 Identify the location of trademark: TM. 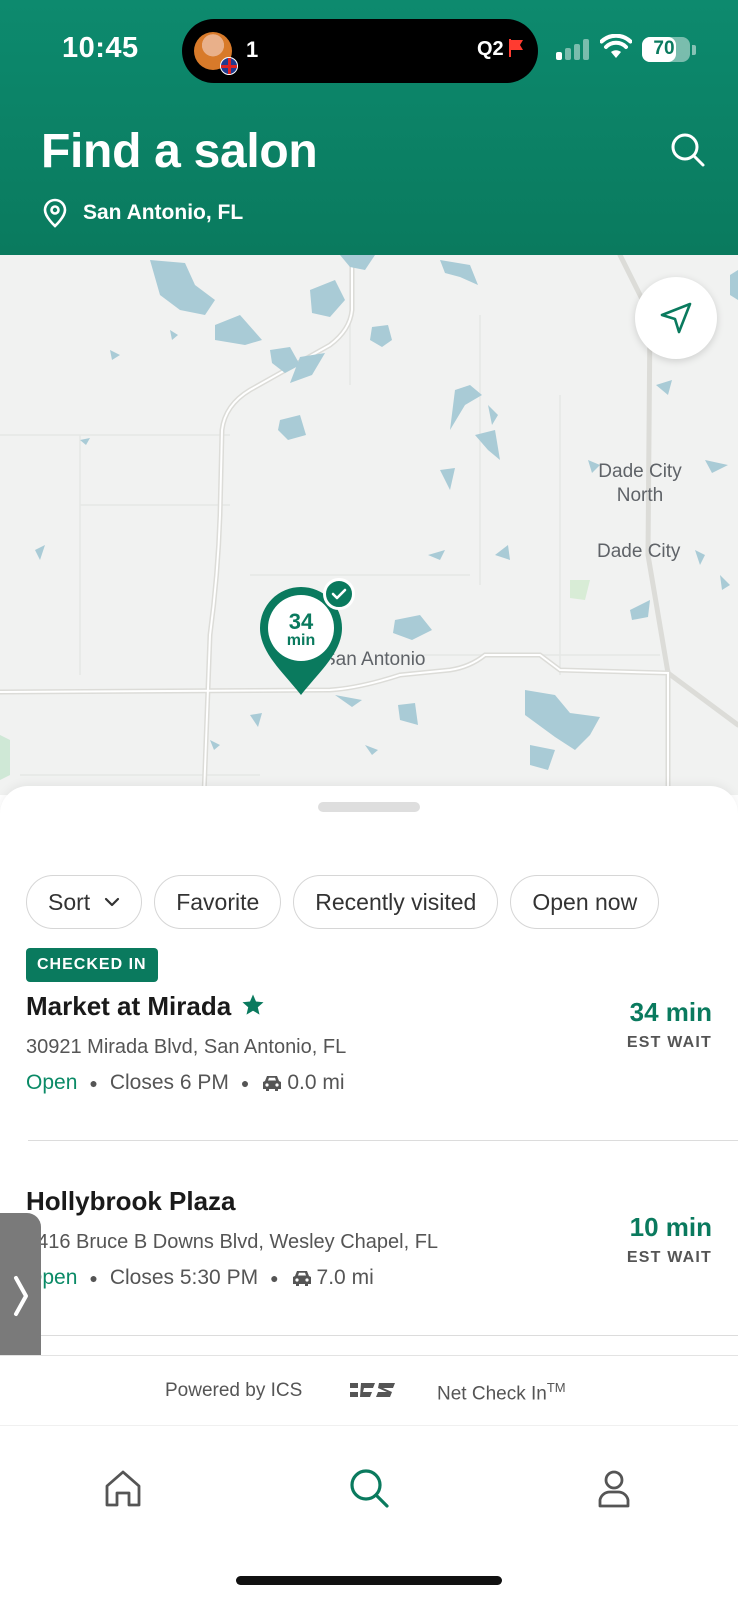
(556, 1387).